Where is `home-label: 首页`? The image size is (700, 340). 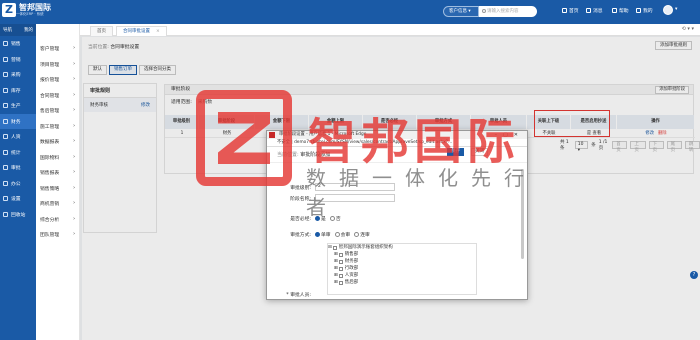
home-label: 首页 is located at coordinates (574, 11).